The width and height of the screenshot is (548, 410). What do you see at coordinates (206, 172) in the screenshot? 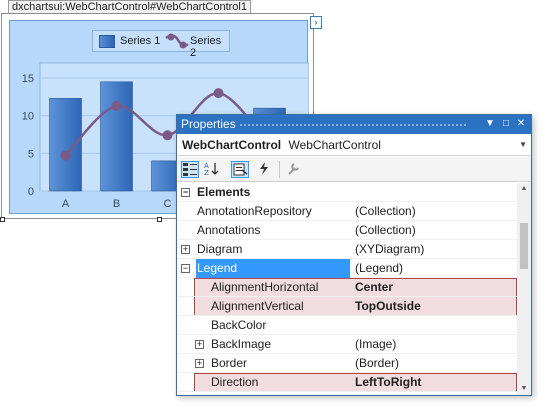
I see `svg-text: Z` at bounding box center [206, 172].